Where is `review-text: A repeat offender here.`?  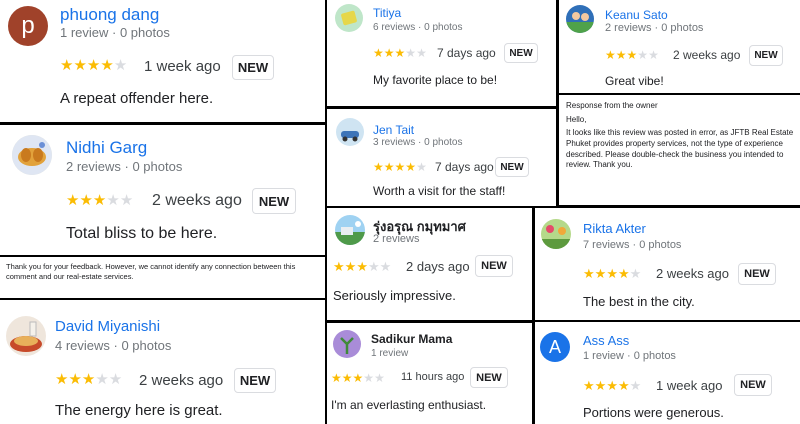
review-text: A repeat offender here. is located at coordinates (137, 98).